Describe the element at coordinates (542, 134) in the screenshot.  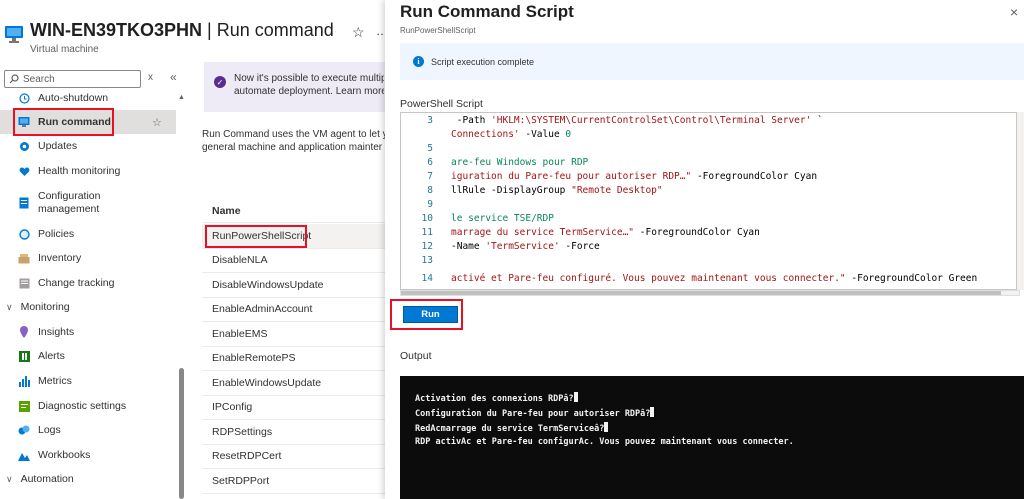
I see `code-text: -Value` at that location.